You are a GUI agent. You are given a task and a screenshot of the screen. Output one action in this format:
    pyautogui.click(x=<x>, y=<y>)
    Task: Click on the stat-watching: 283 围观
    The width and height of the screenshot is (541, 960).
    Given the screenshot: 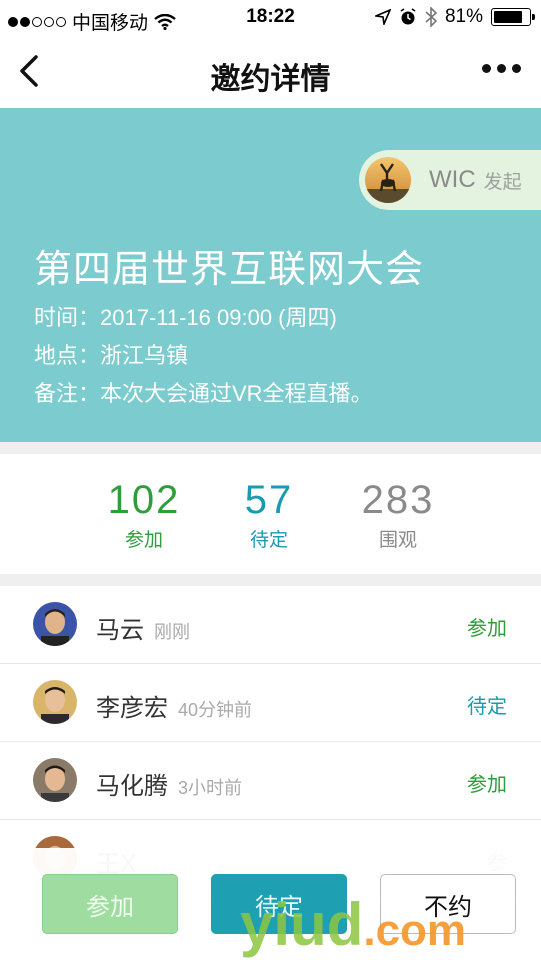 What is the action you would take?
    pyautogui.click(x=398, y=515)
    